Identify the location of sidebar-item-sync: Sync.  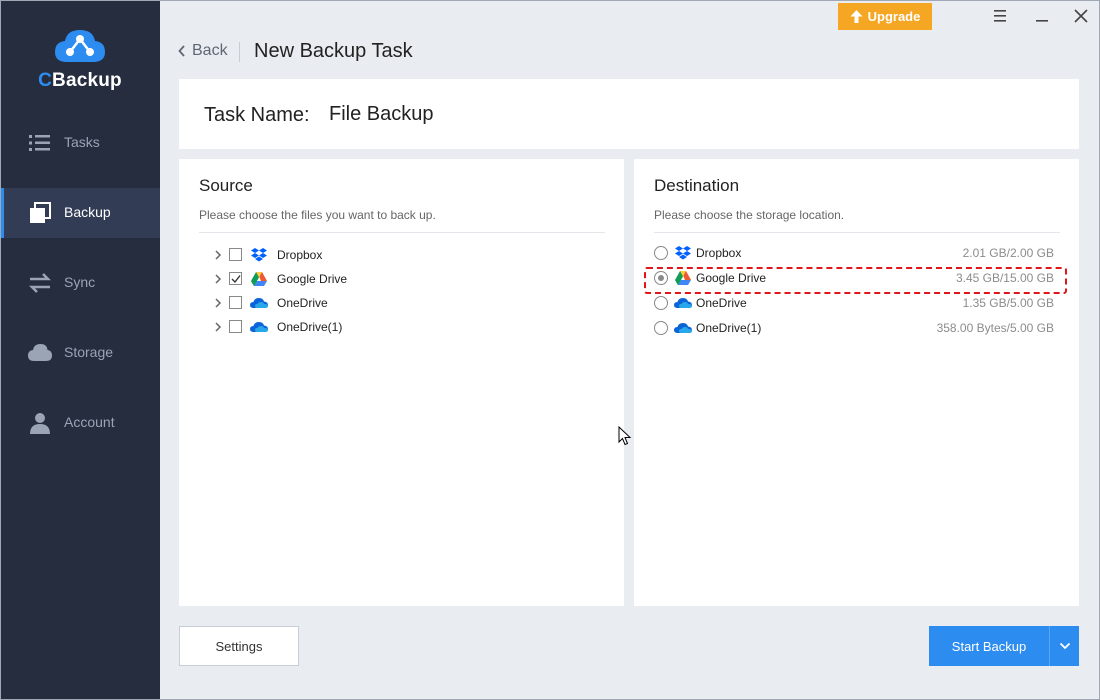
(80, 283).